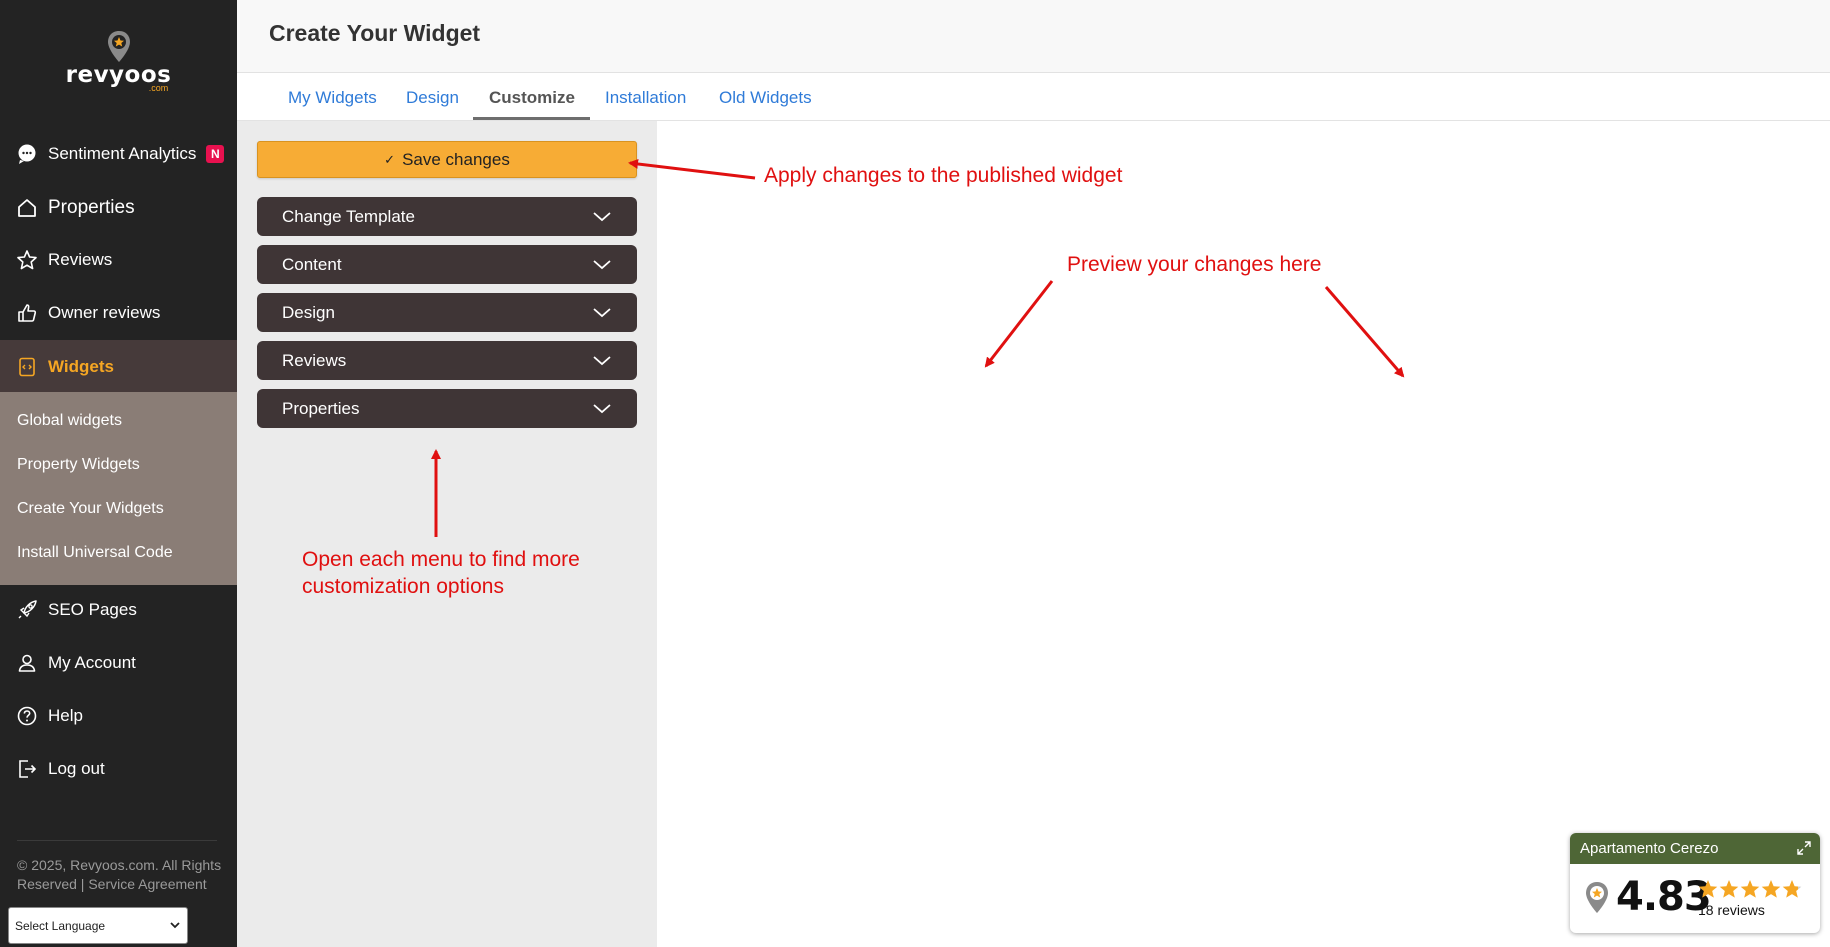 This screenshot has height=947, width=1830. Describe the element at coordinates (332, 98) in the screenshot. I see `tab-my-widgets: My Widgets` at that location.